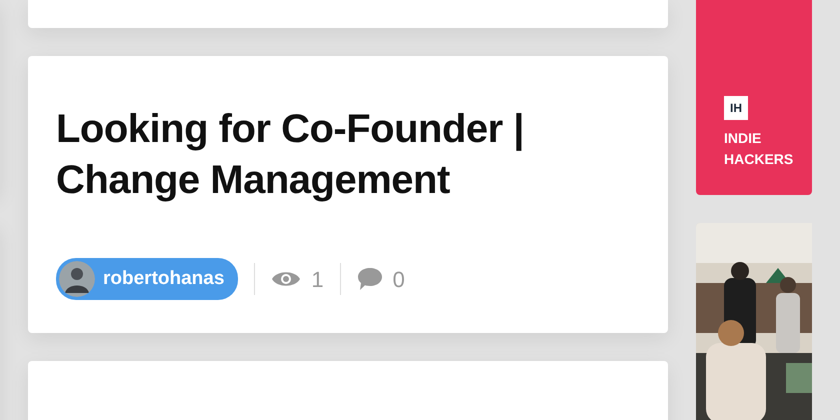 The width and height of the screenshot is (840, 420). Describe the element at coordinates (369, 279) in the screenshot. I see `comment-icon` at that location.